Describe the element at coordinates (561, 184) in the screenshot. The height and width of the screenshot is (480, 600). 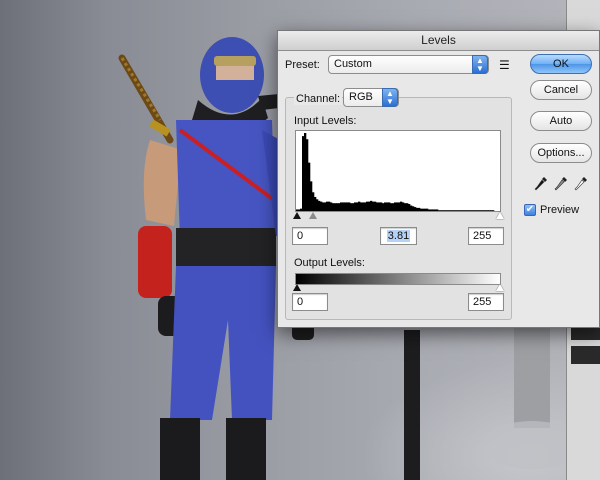
I see `gray-eyedropper-icon` at that location.